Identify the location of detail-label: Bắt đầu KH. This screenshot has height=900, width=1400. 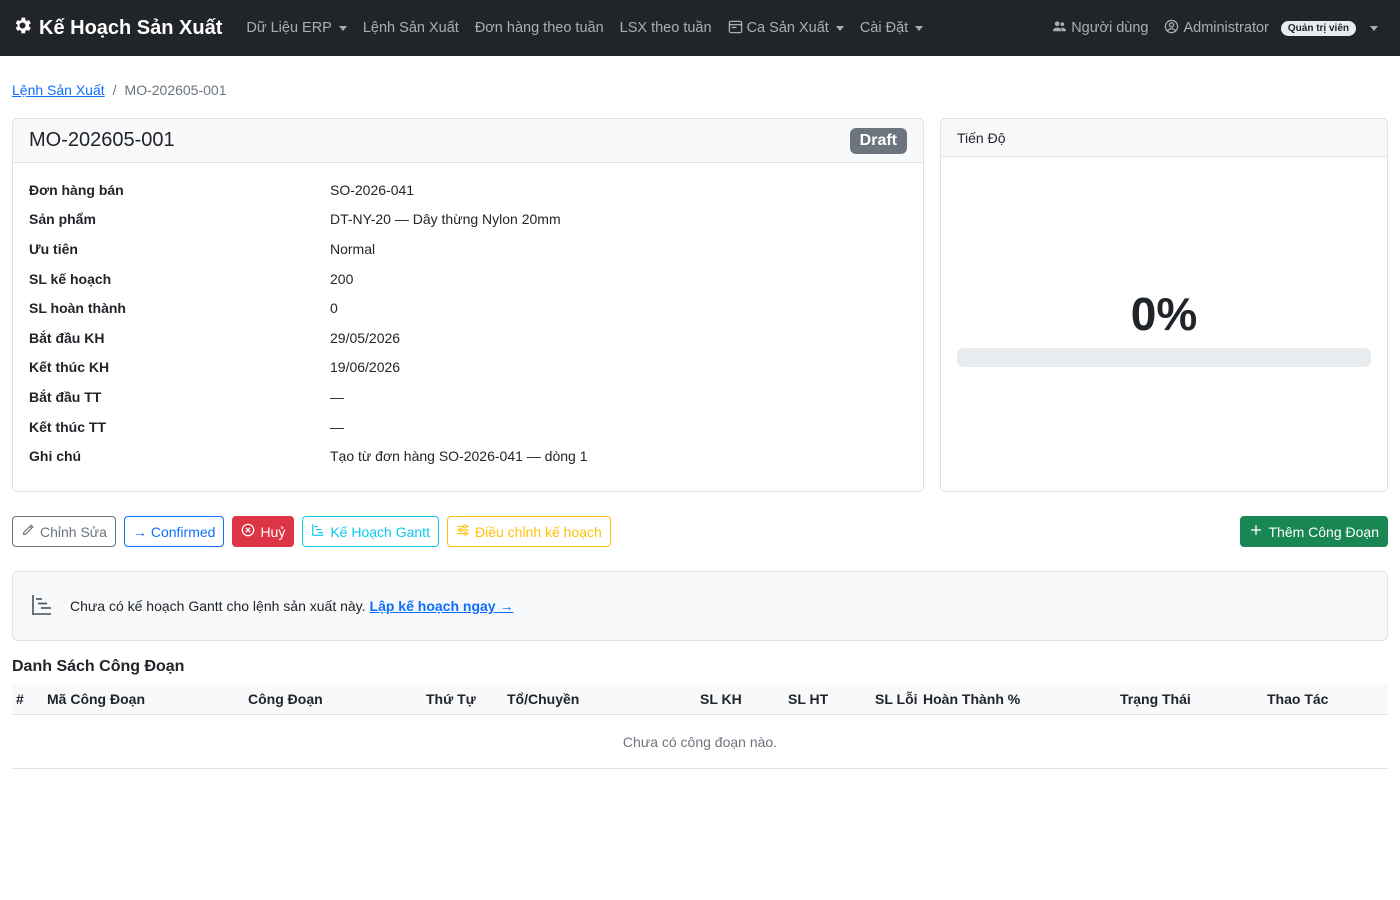
(67, 337).